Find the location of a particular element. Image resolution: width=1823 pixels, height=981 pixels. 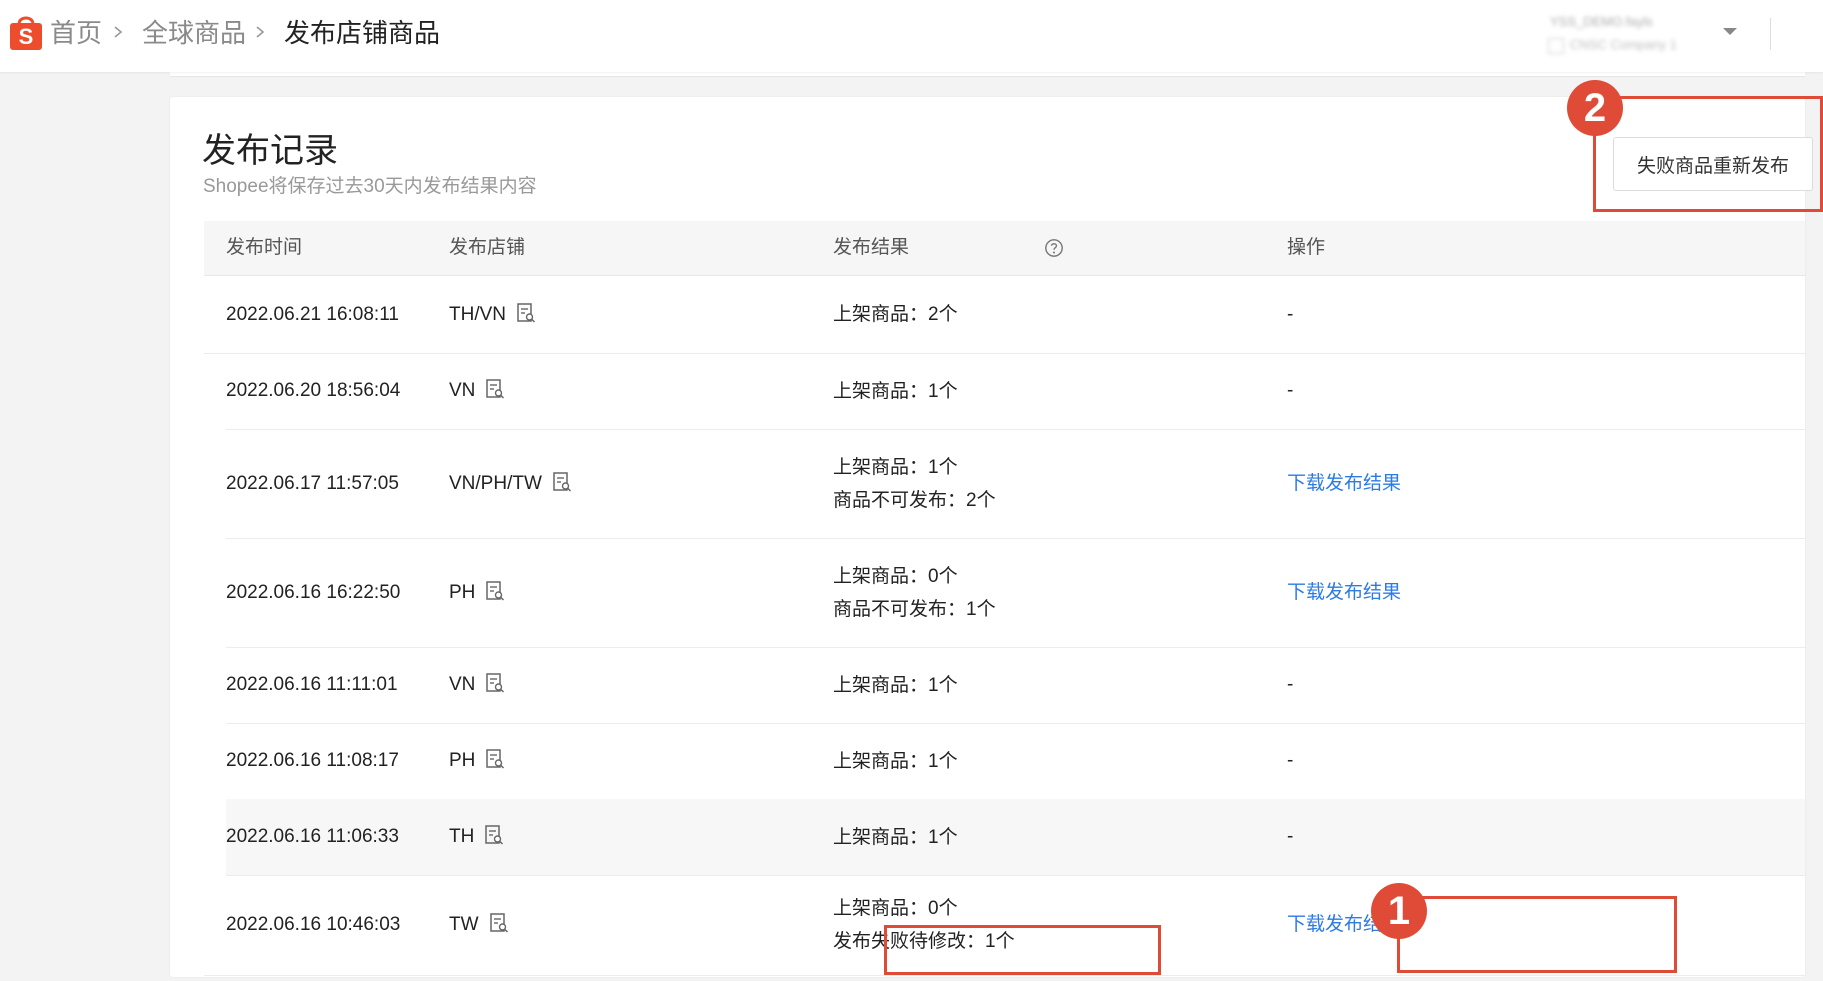

shop-region-text: TH/VN is located at coordinates (477, 314).